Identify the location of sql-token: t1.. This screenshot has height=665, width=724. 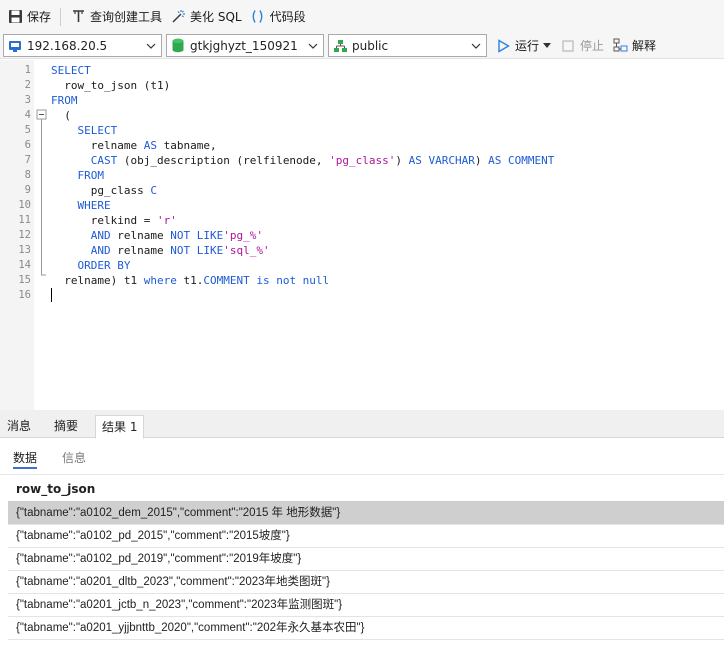
(190, 280).